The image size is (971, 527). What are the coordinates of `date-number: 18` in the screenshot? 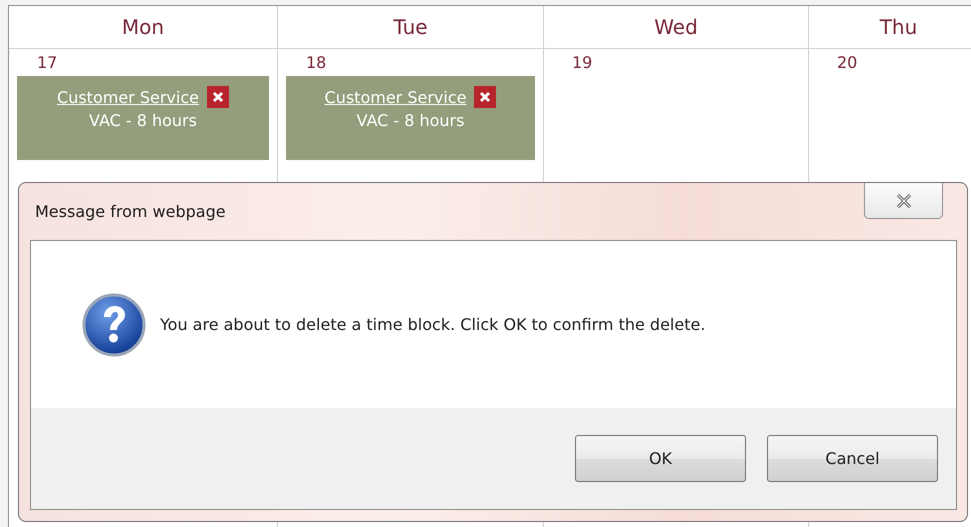 It's located at (315, 62).